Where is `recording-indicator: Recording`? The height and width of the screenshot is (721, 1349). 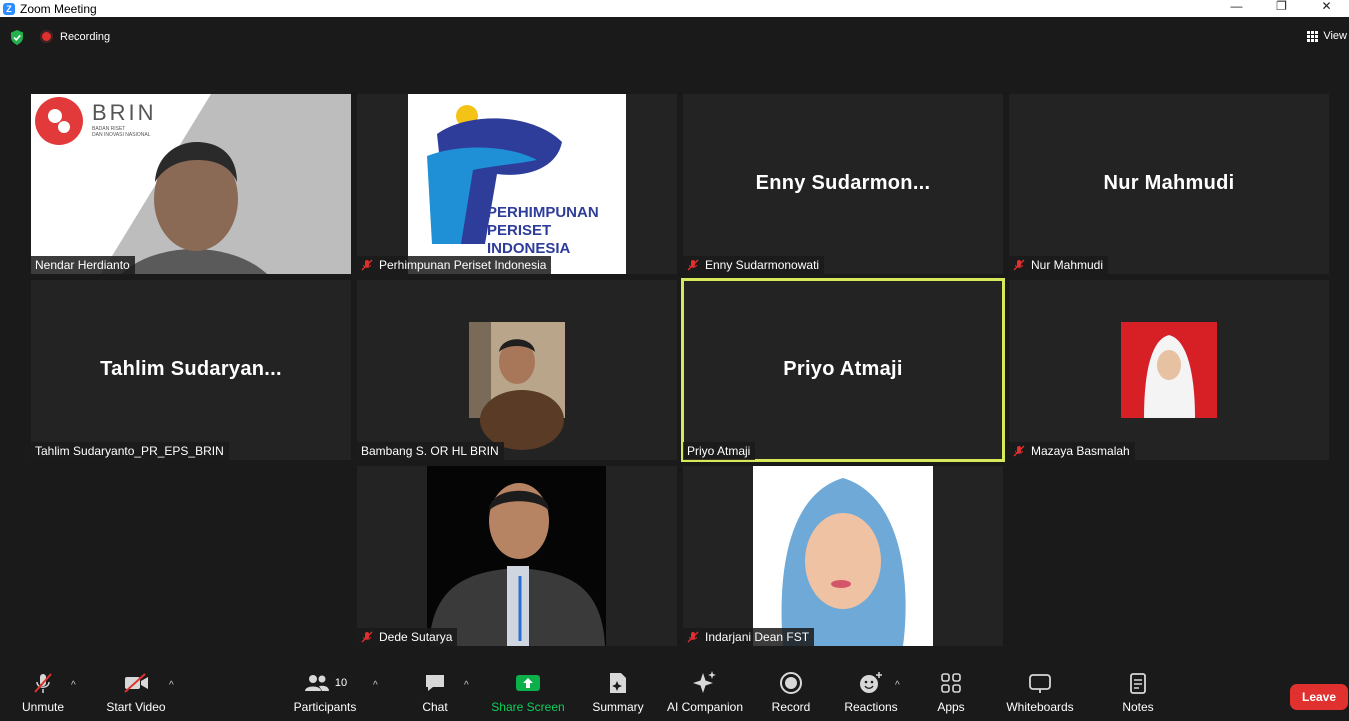
recording-indicator: Recording is located at coordinates (75, 36).